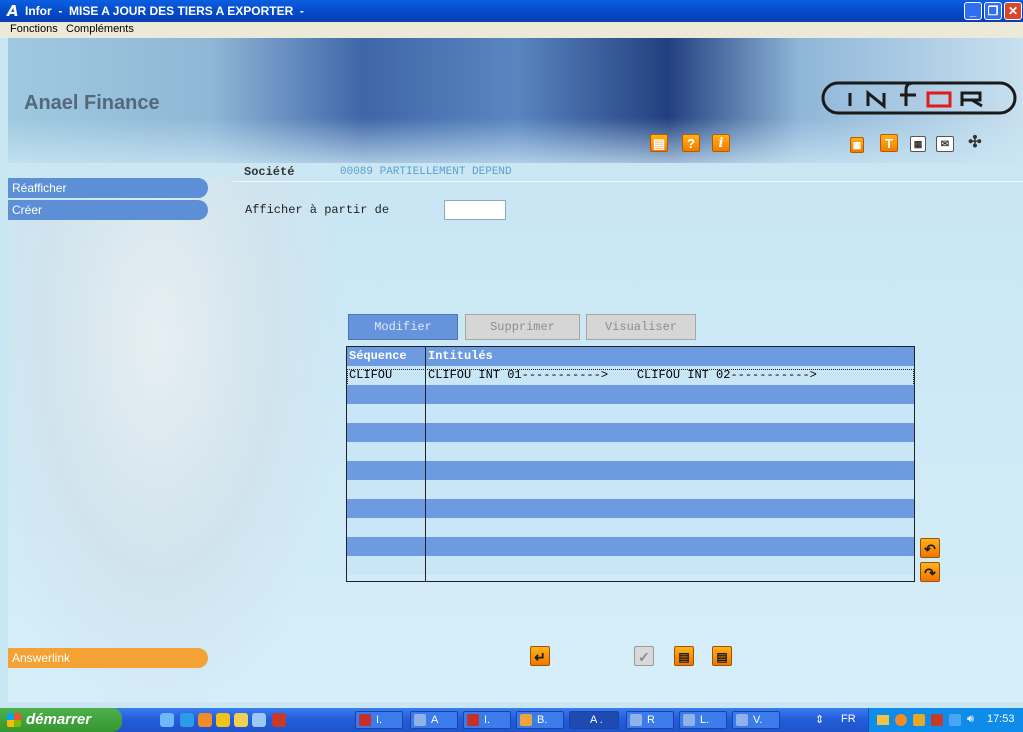 The height and width of the screenshot is (732, 1023). What do you see at coordinates (919, 98) in the screenshot?
I see `infor-logo` at bounding box center [919, 98].